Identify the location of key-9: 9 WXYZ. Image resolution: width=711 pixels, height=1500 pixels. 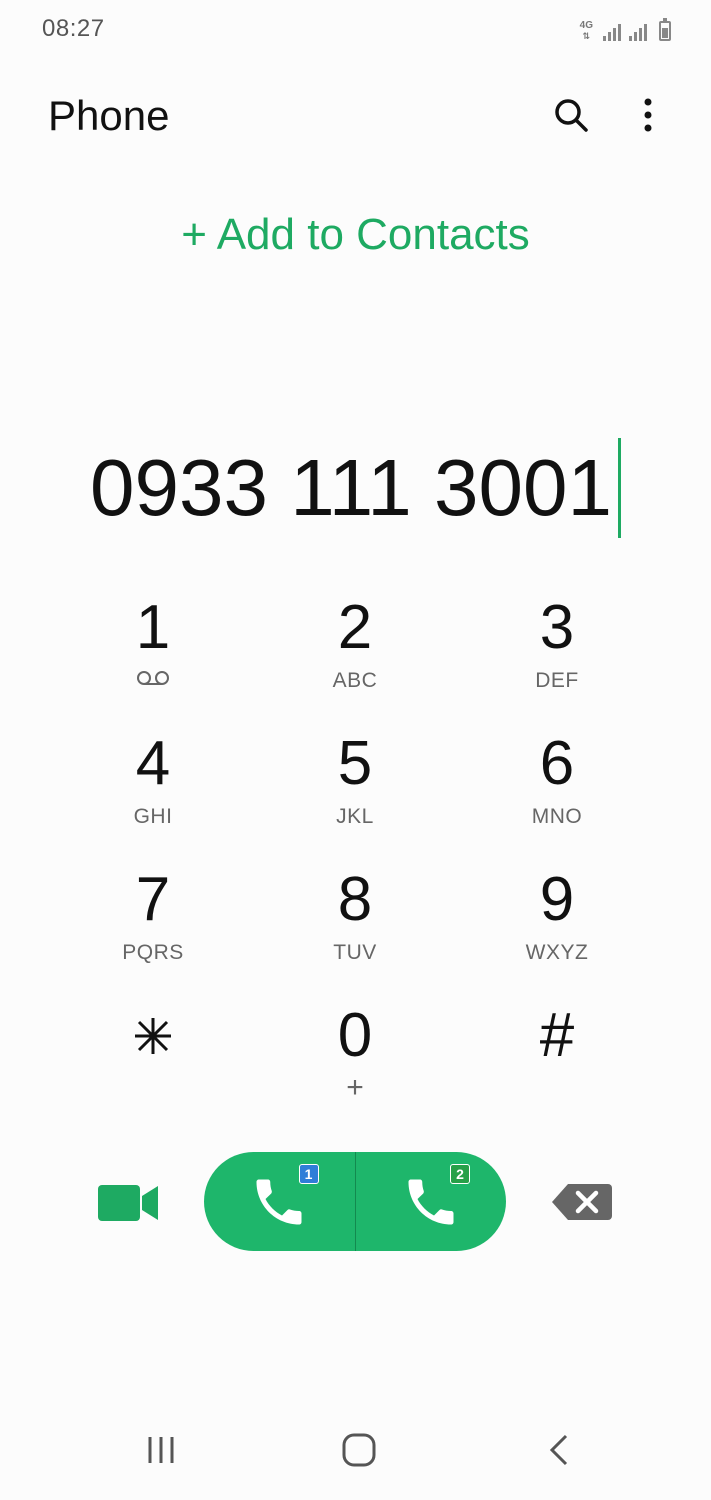
(557, 935).